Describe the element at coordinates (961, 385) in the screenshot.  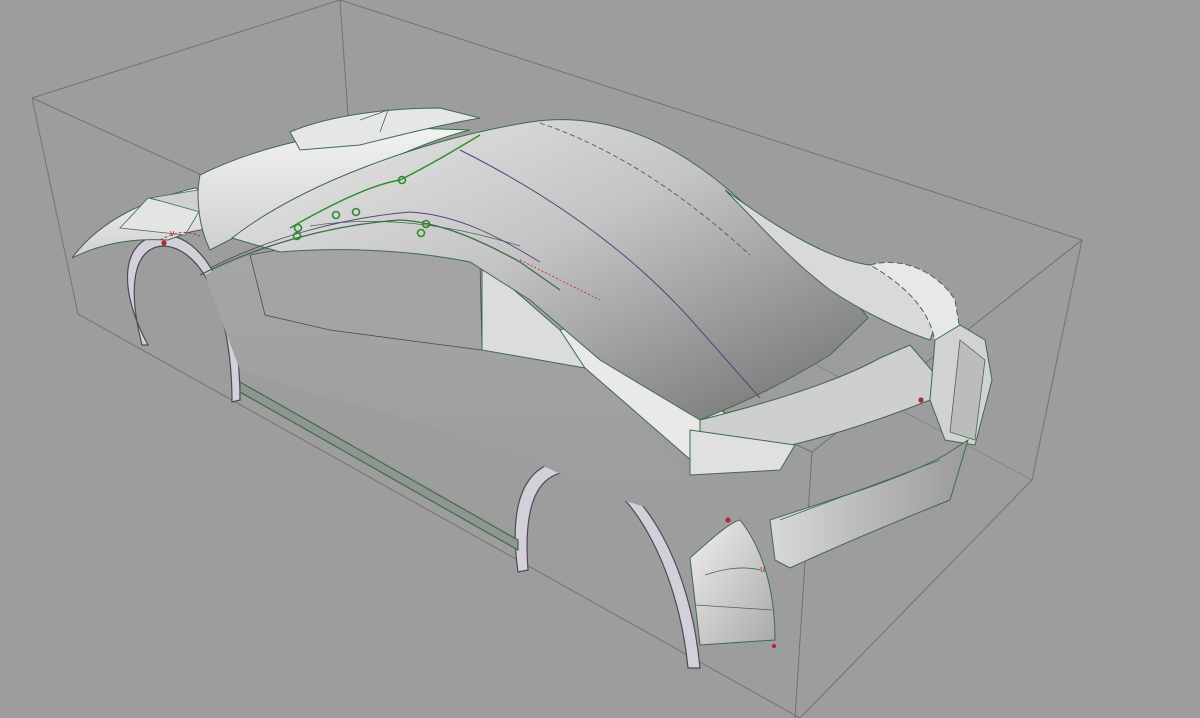
I see `rear-quarter-surface` at that location.